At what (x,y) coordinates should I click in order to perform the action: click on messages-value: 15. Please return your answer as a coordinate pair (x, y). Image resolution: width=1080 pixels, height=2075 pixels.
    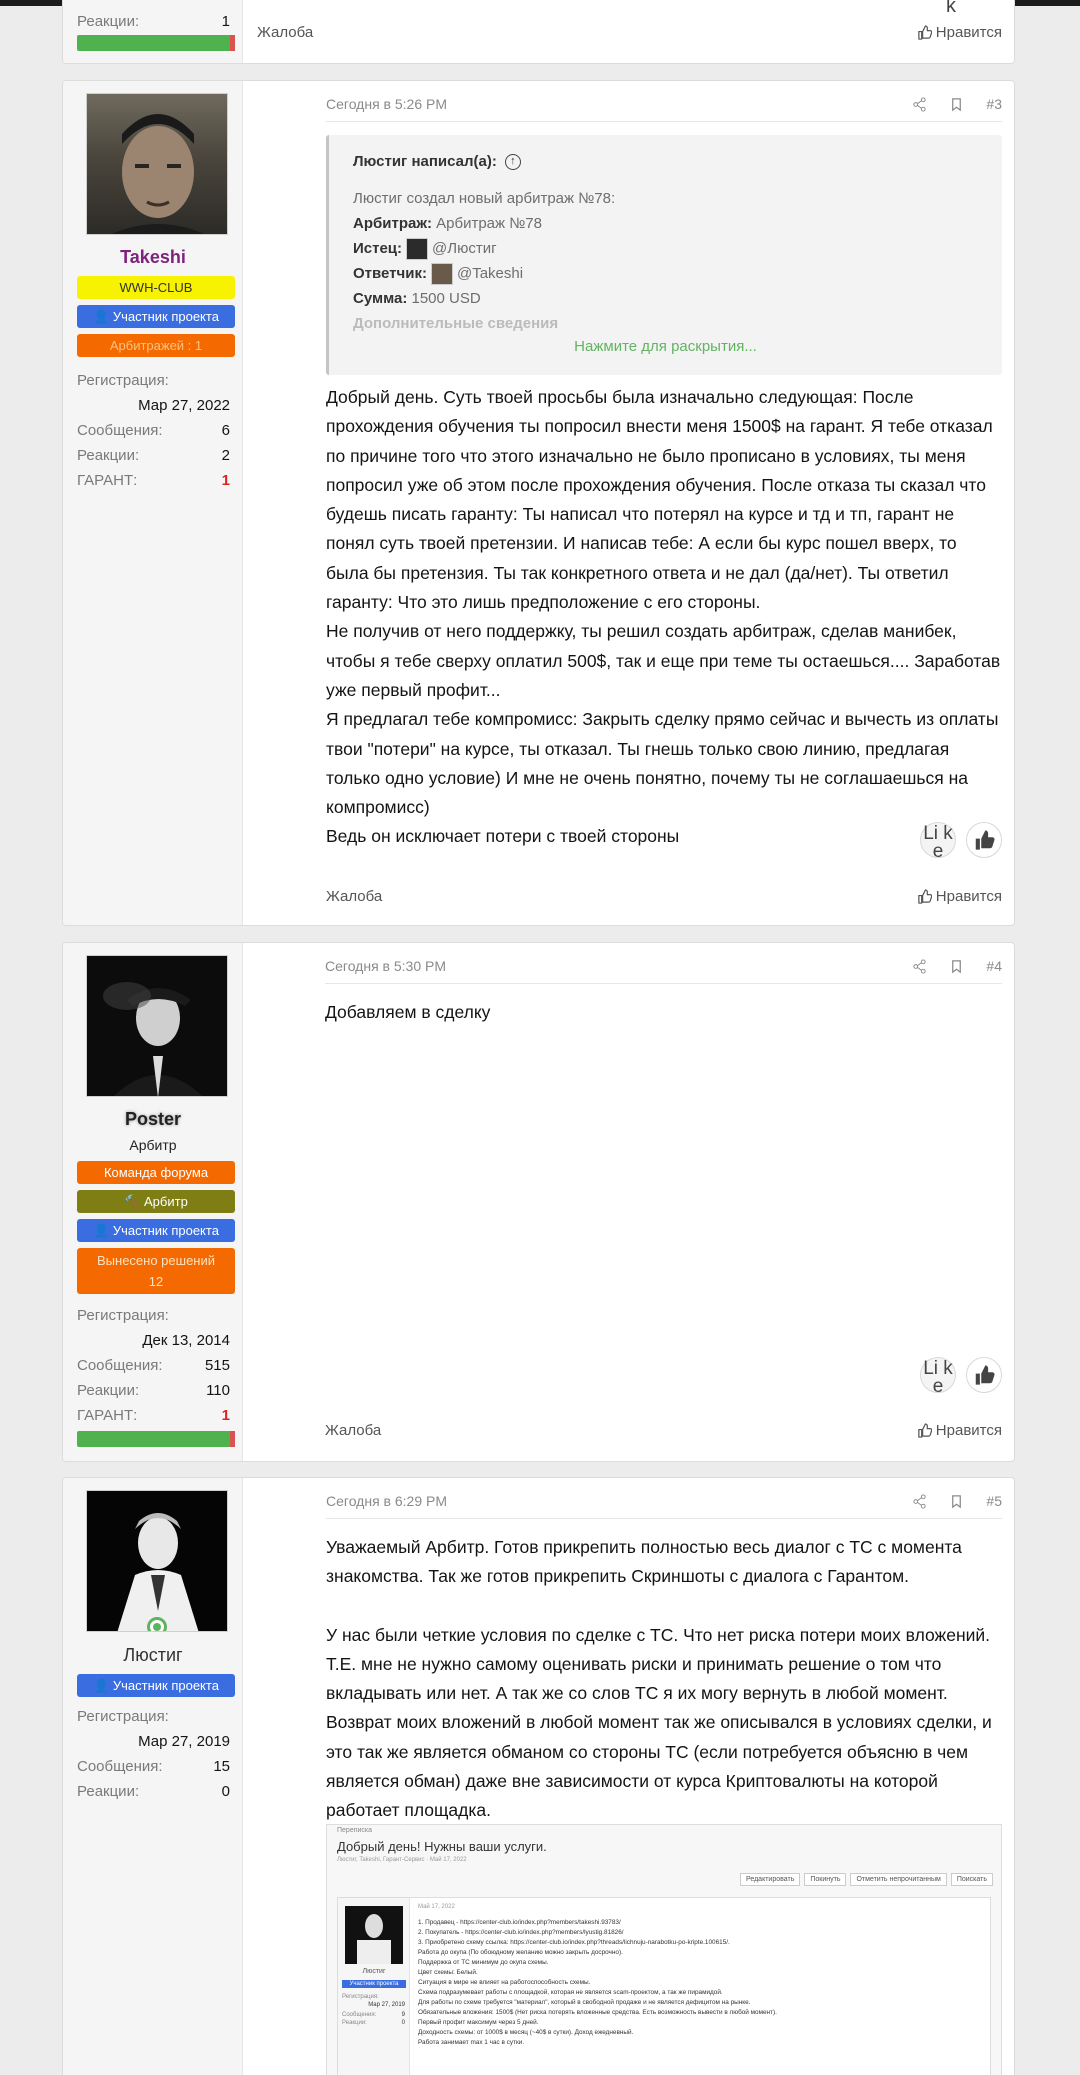
    Looking at the image, I should click on (221, 1766).